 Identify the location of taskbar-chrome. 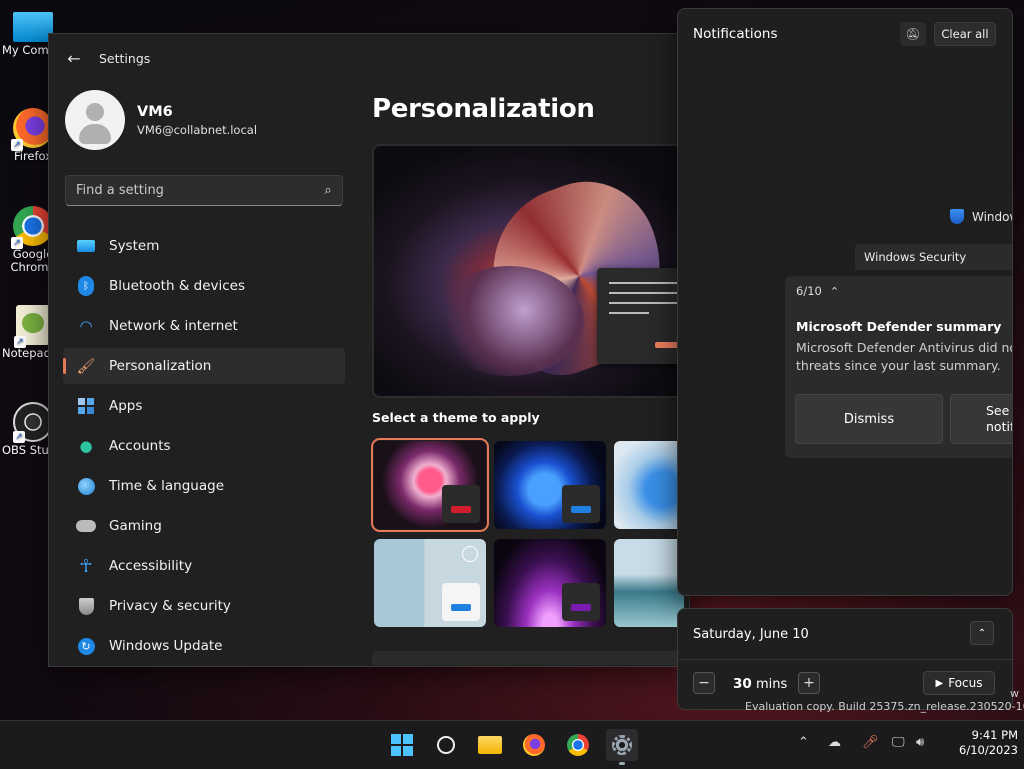
(578, 745).